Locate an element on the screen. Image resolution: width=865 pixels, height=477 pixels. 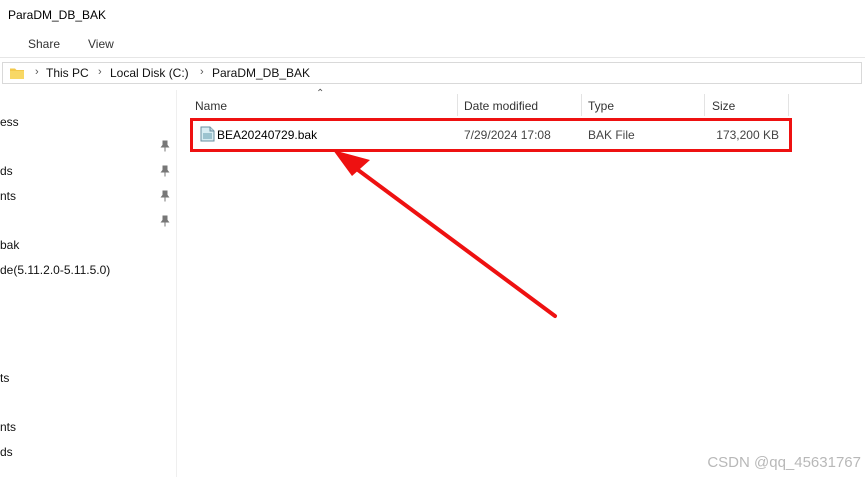
ribbon-tab-view: View is located at coordinates (101, 44).